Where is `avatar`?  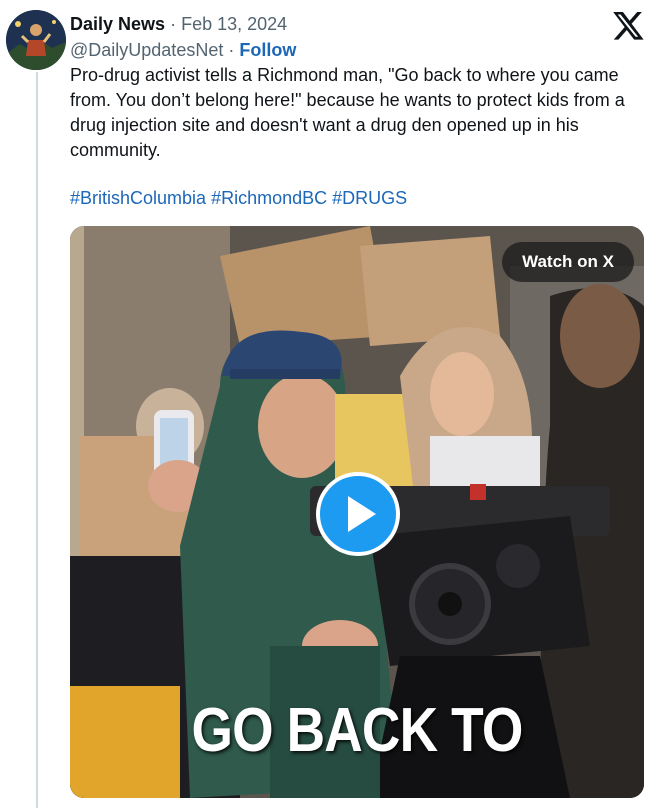 avatar is located at coordinates (36, 40).